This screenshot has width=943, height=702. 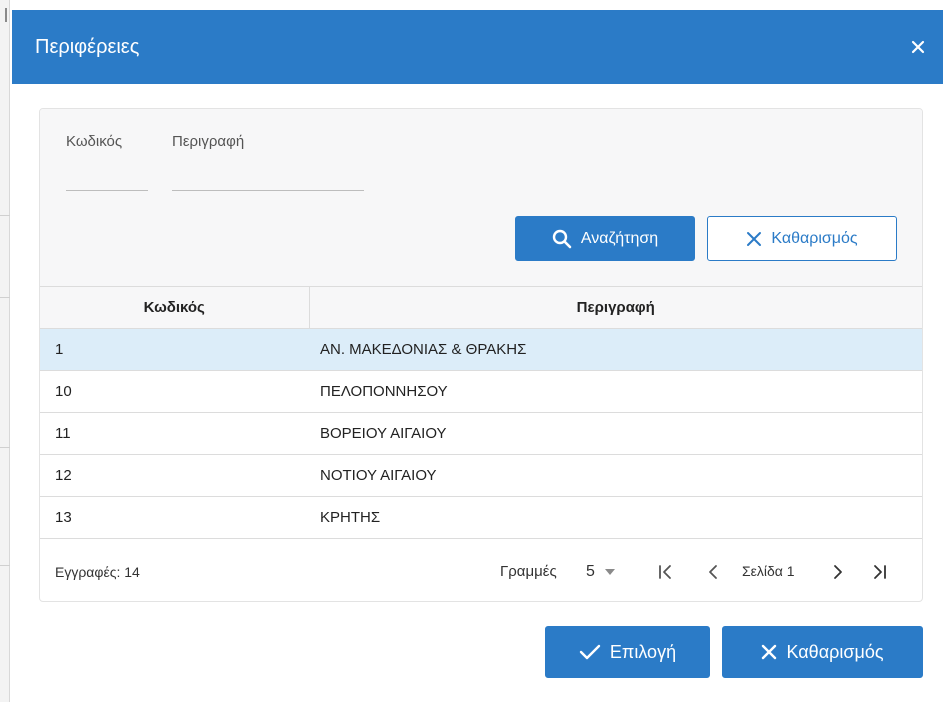 I want to click on dialog-titlebar: Περιφέρειες, so click(x=477, y=47).